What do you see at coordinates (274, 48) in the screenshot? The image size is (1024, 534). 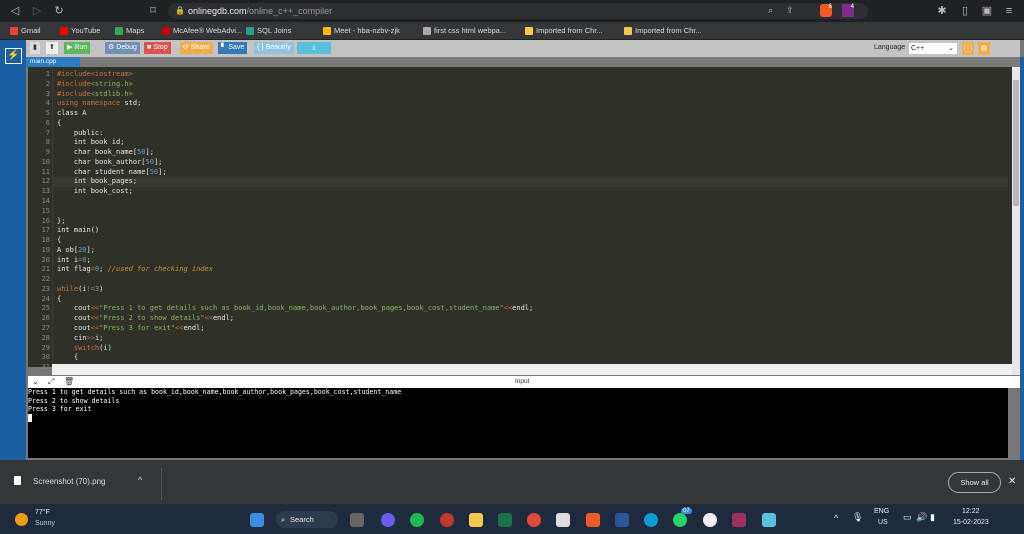 I see `beautify-button: { } Beautify` at bounding box center [274, 48].